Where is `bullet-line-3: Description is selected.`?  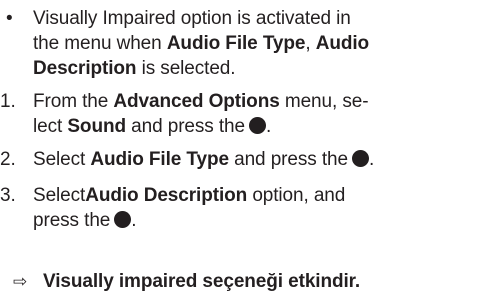 bullet-line-3: Description is selected. is located at coordinates (134, 68).